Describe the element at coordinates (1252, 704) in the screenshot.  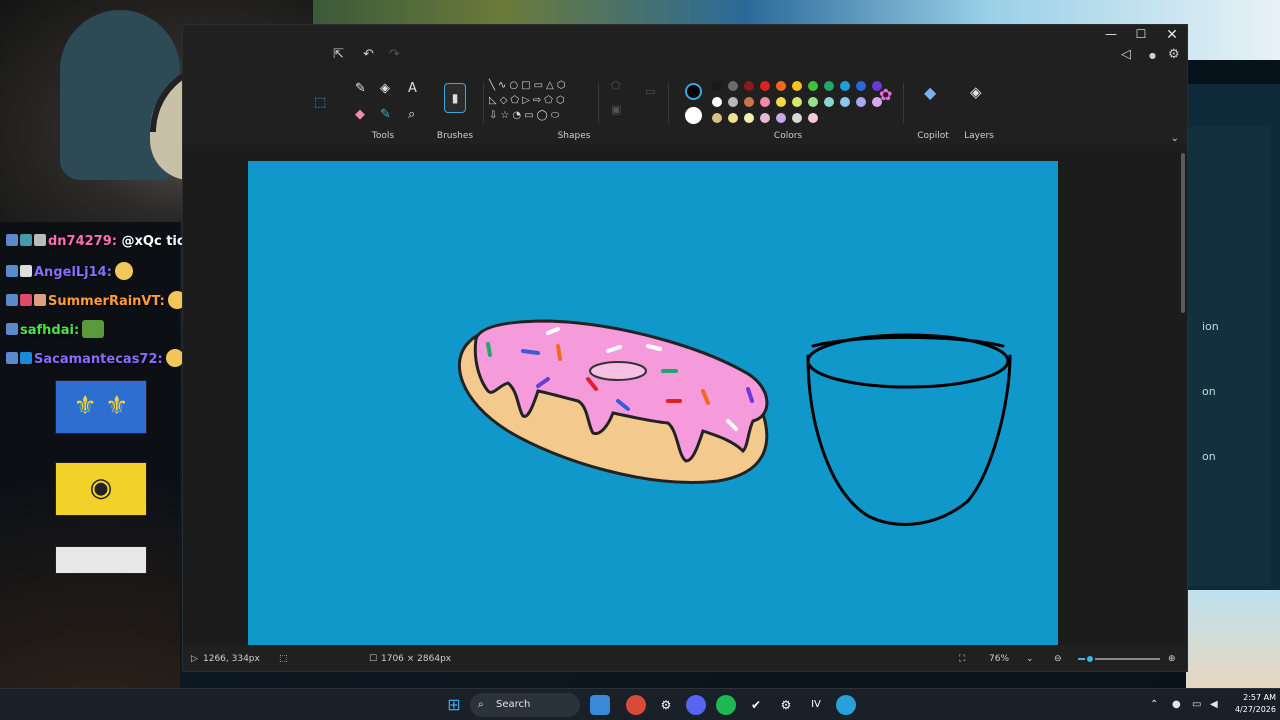
I see `clock: 2:57 AM 4/27/2026` at that location.